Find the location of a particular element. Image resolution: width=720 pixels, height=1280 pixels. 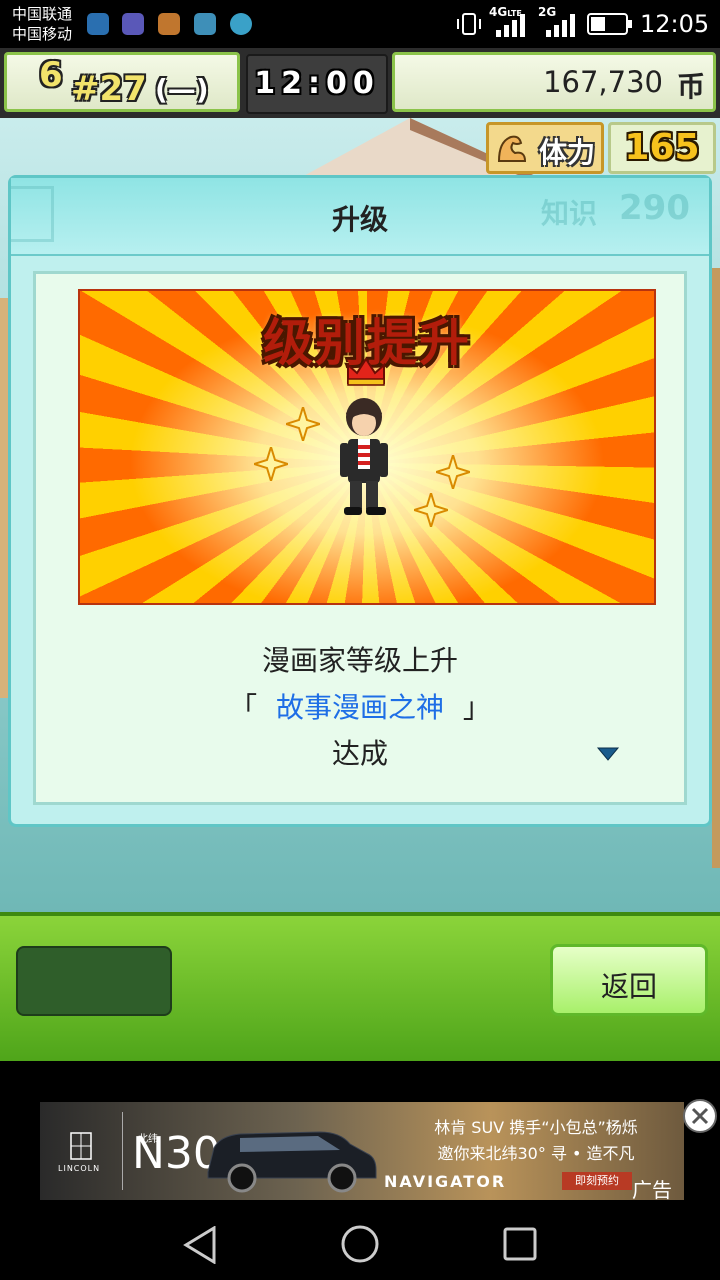

bottom-action-bar: 返回 is located at coordinates (360, 986).